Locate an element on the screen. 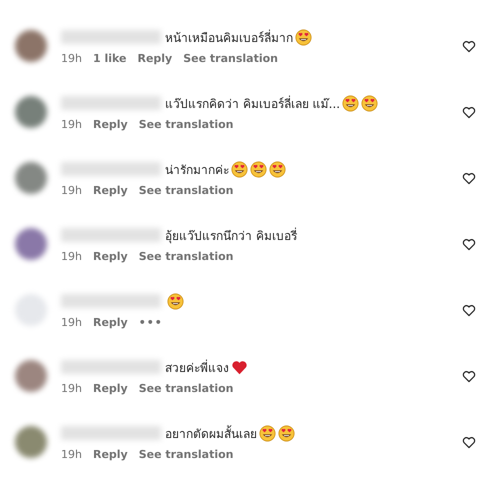  comment-text: หน้าเหมือนคิมเบอร์ลี่มาก is located at coordinates (229, 37).